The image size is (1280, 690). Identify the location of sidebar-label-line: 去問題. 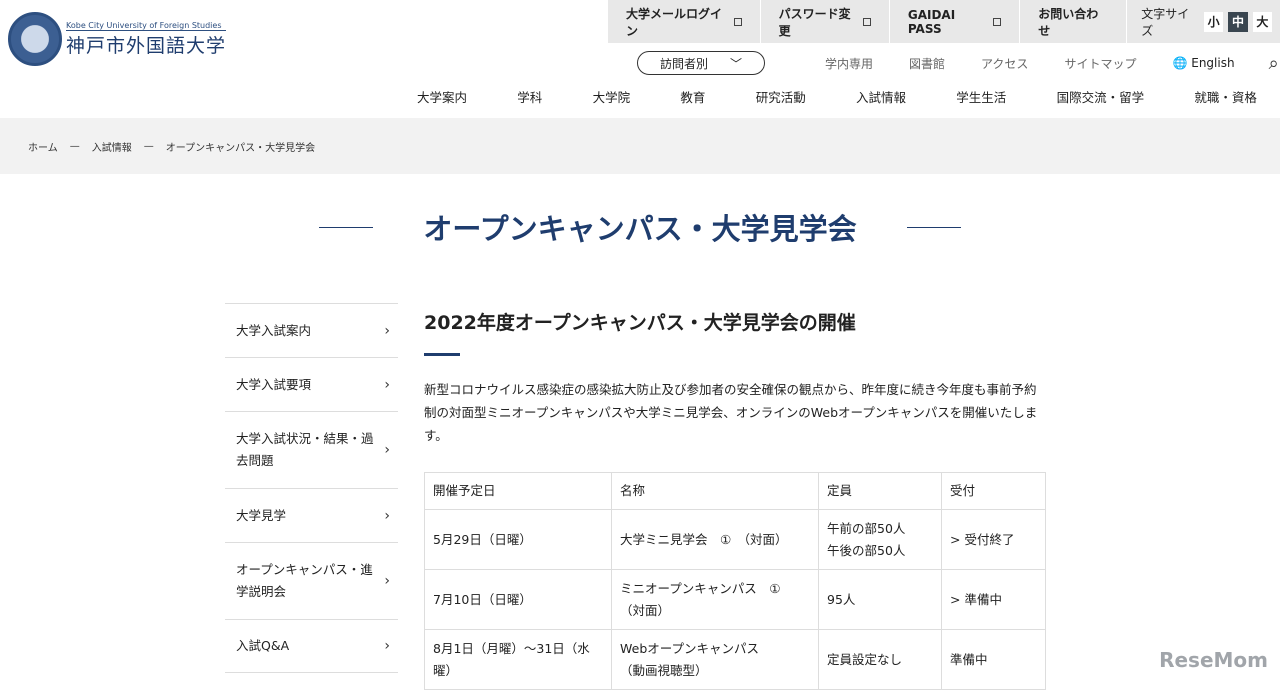
(255, 460).